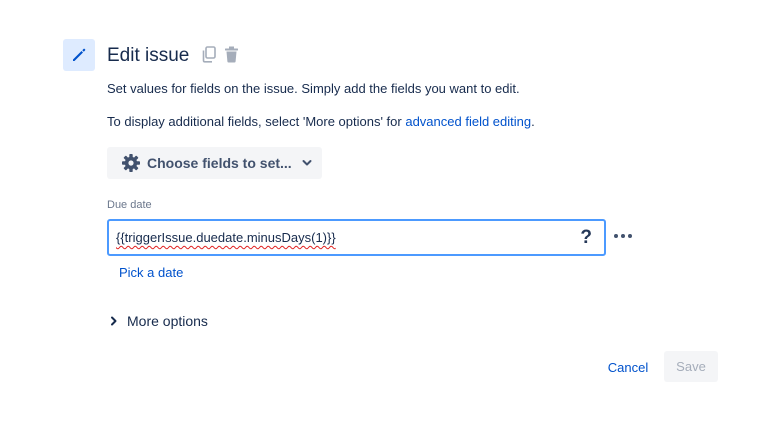 The height and width of the screenshot is (447, 768). Describe the element at coordinates (468, 121) in the screenshot. I see `advanced-field-editing-link: advanced field editing` at that location.